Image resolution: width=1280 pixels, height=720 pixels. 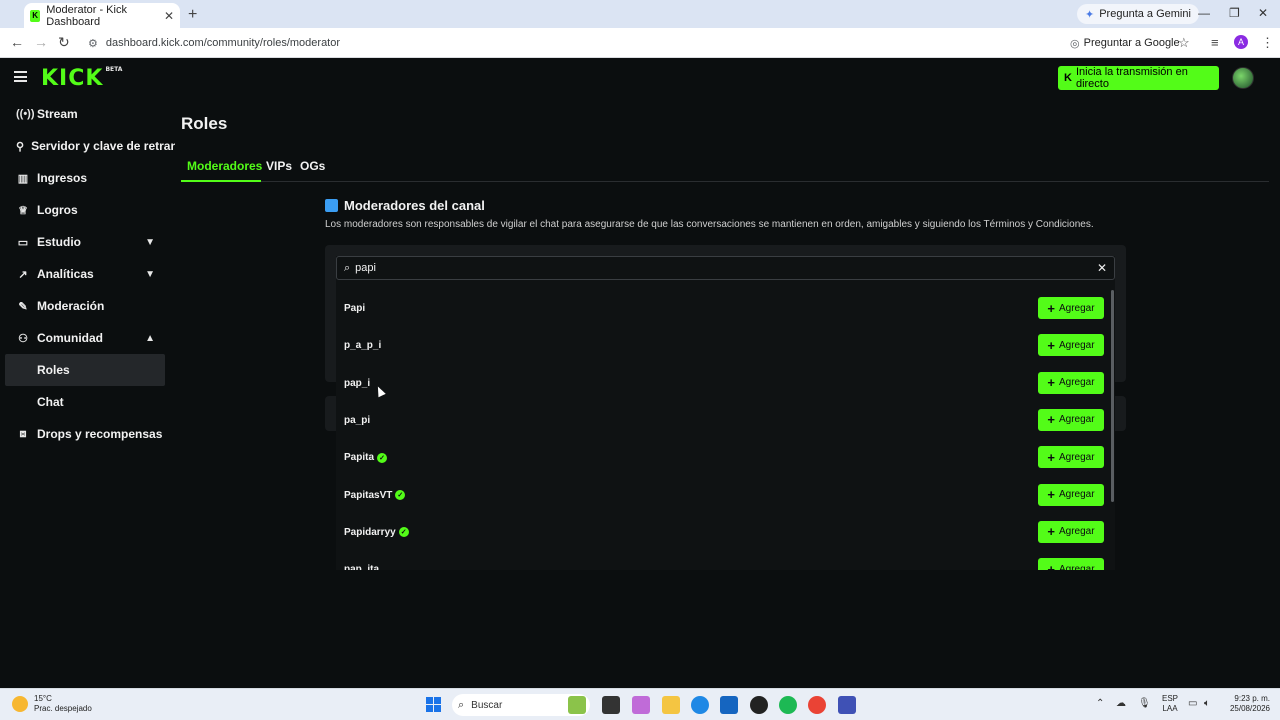 What do you see at coordinates (759, 705) in the screenshot?
I see `app-icon` at bounding box center [759, 705].